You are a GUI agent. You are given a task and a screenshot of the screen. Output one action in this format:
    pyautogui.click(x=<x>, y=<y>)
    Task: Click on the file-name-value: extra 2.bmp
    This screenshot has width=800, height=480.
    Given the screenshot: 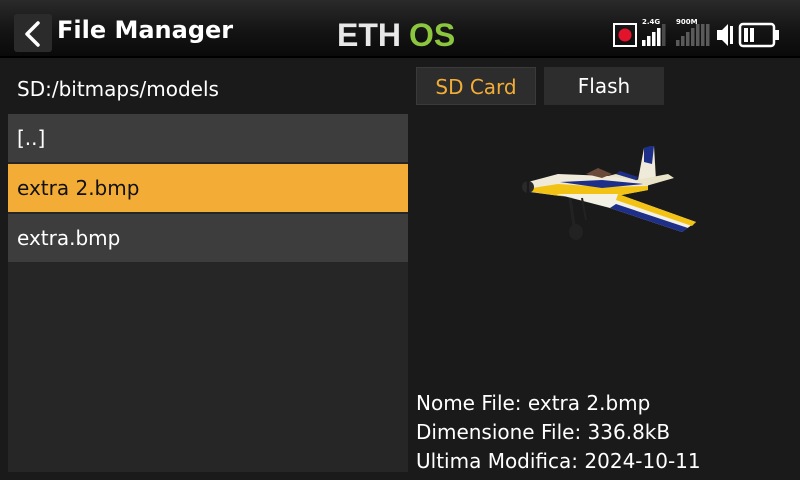 What is the action you would take?
    pyautogui.click(x=589, y=403)
    